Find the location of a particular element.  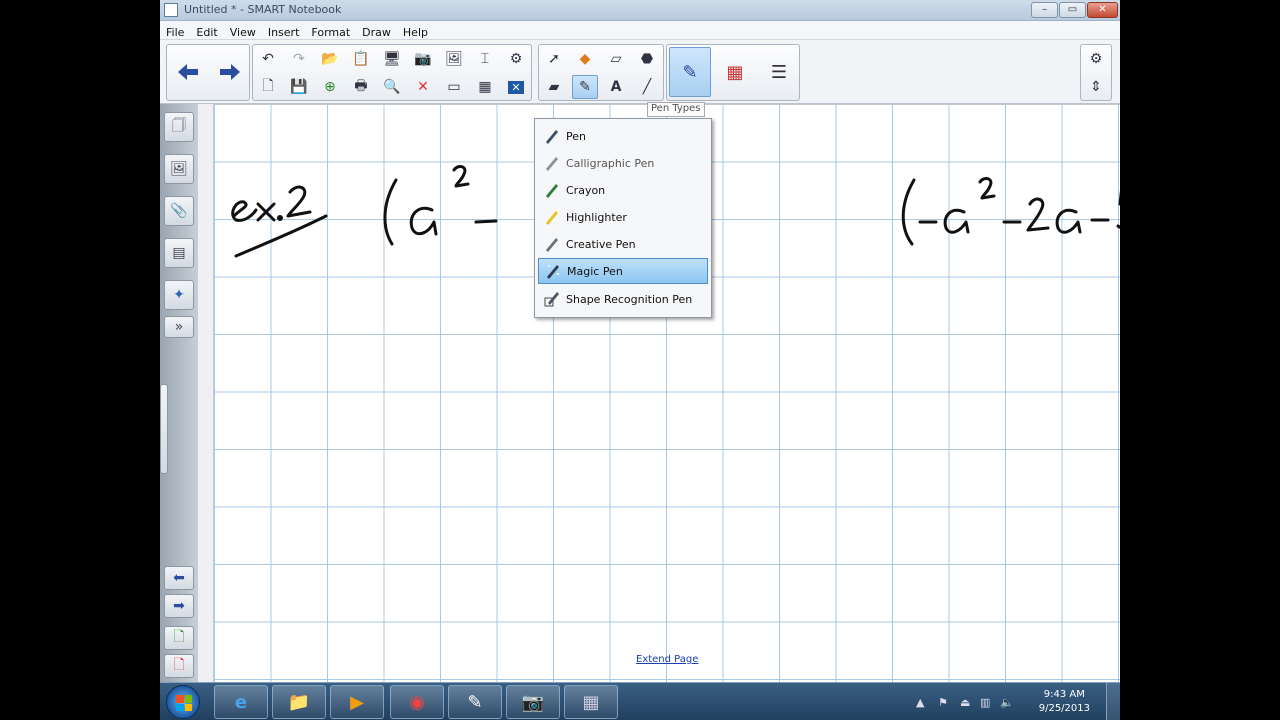

eraser-tool-button: ▱ is located at coordinates (616, 59).